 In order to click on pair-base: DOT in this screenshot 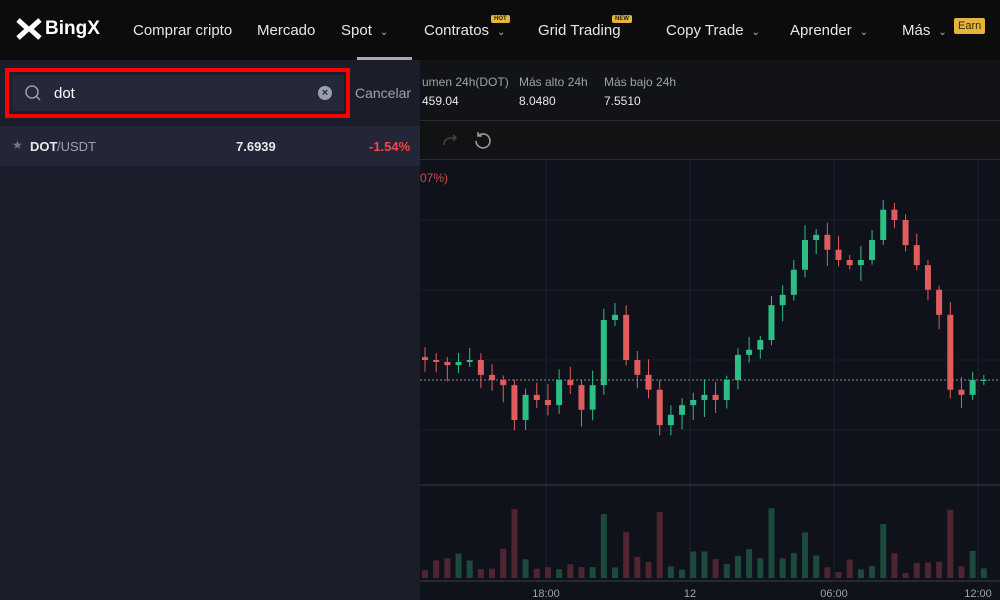, I will do `click(44, 146)`.